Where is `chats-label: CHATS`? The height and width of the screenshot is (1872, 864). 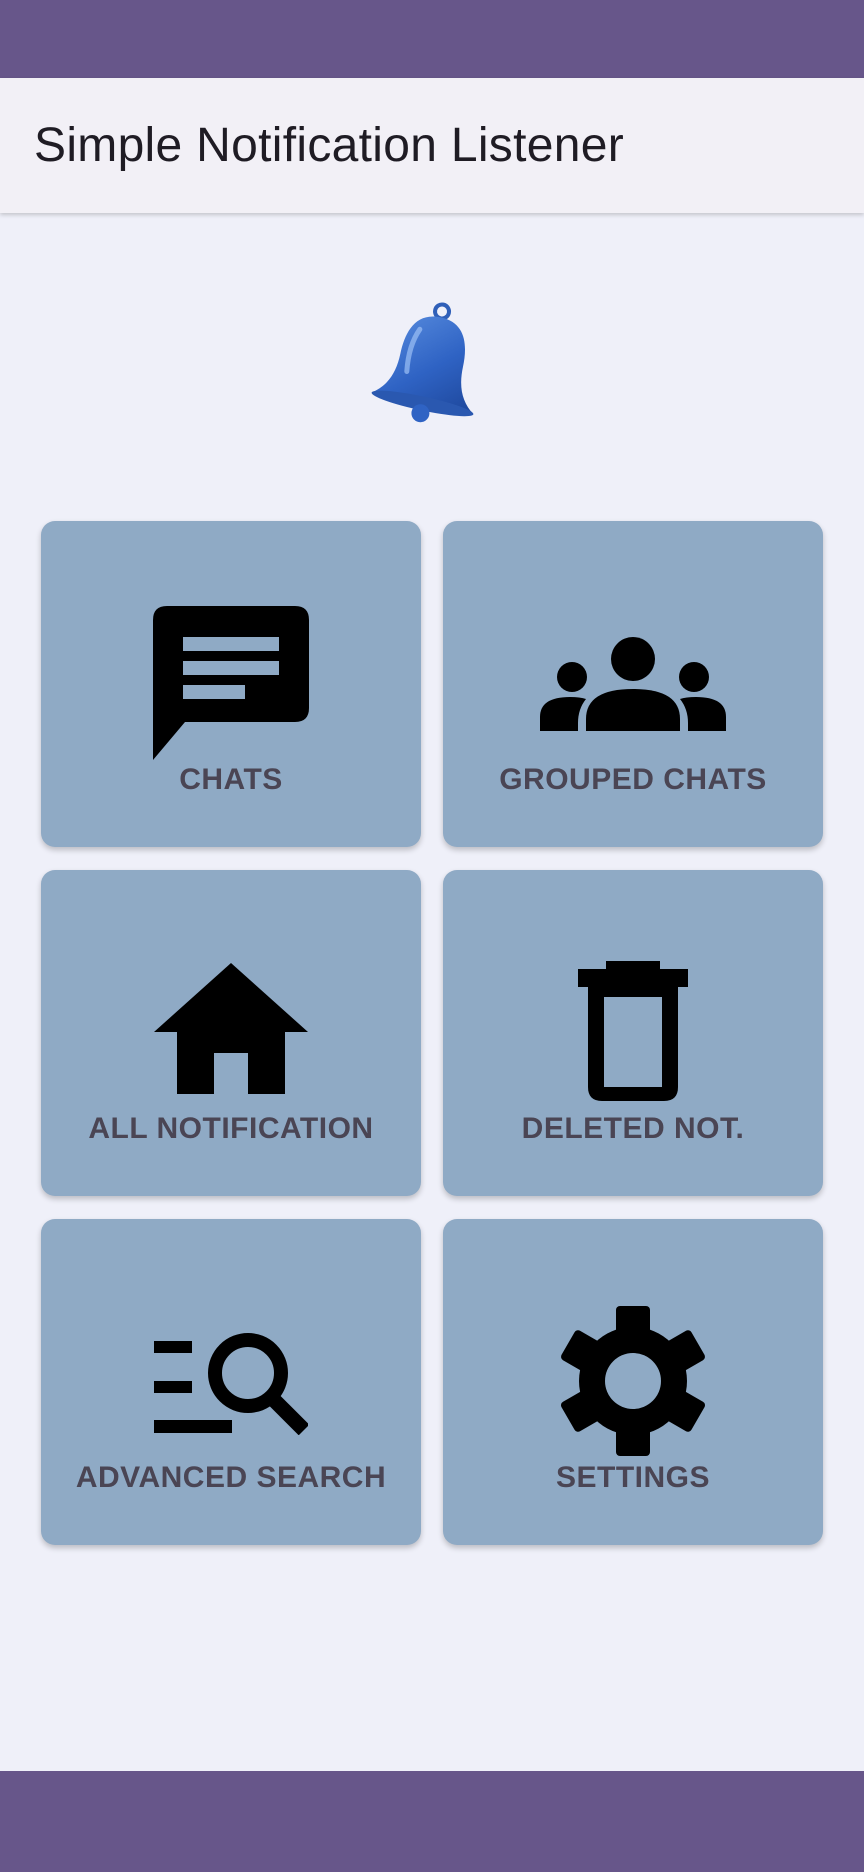
chats-label: CHATS is located at coordinates (231, 779).